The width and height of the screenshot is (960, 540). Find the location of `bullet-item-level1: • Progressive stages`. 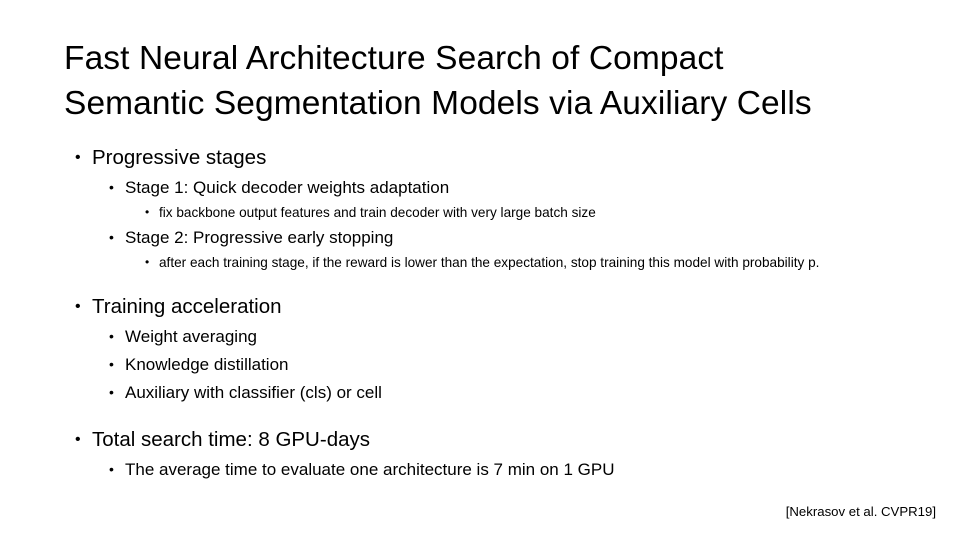

bullet-item-level1: • Progressive stages is located at coordinates (504, 158).